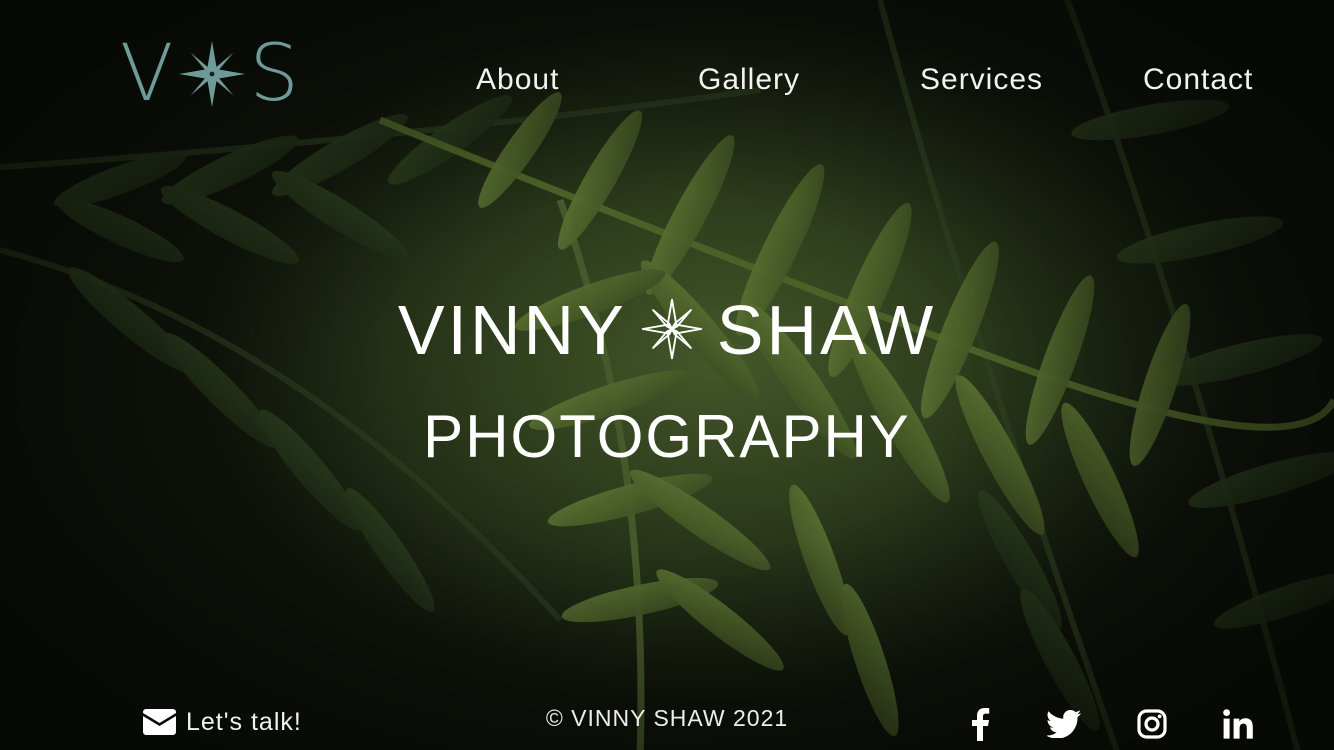 This screenshot has height=750, width=1334. Describe the element at coordinates (517, 80) in the screenshot. I see `nav-link-about: About` at that location.